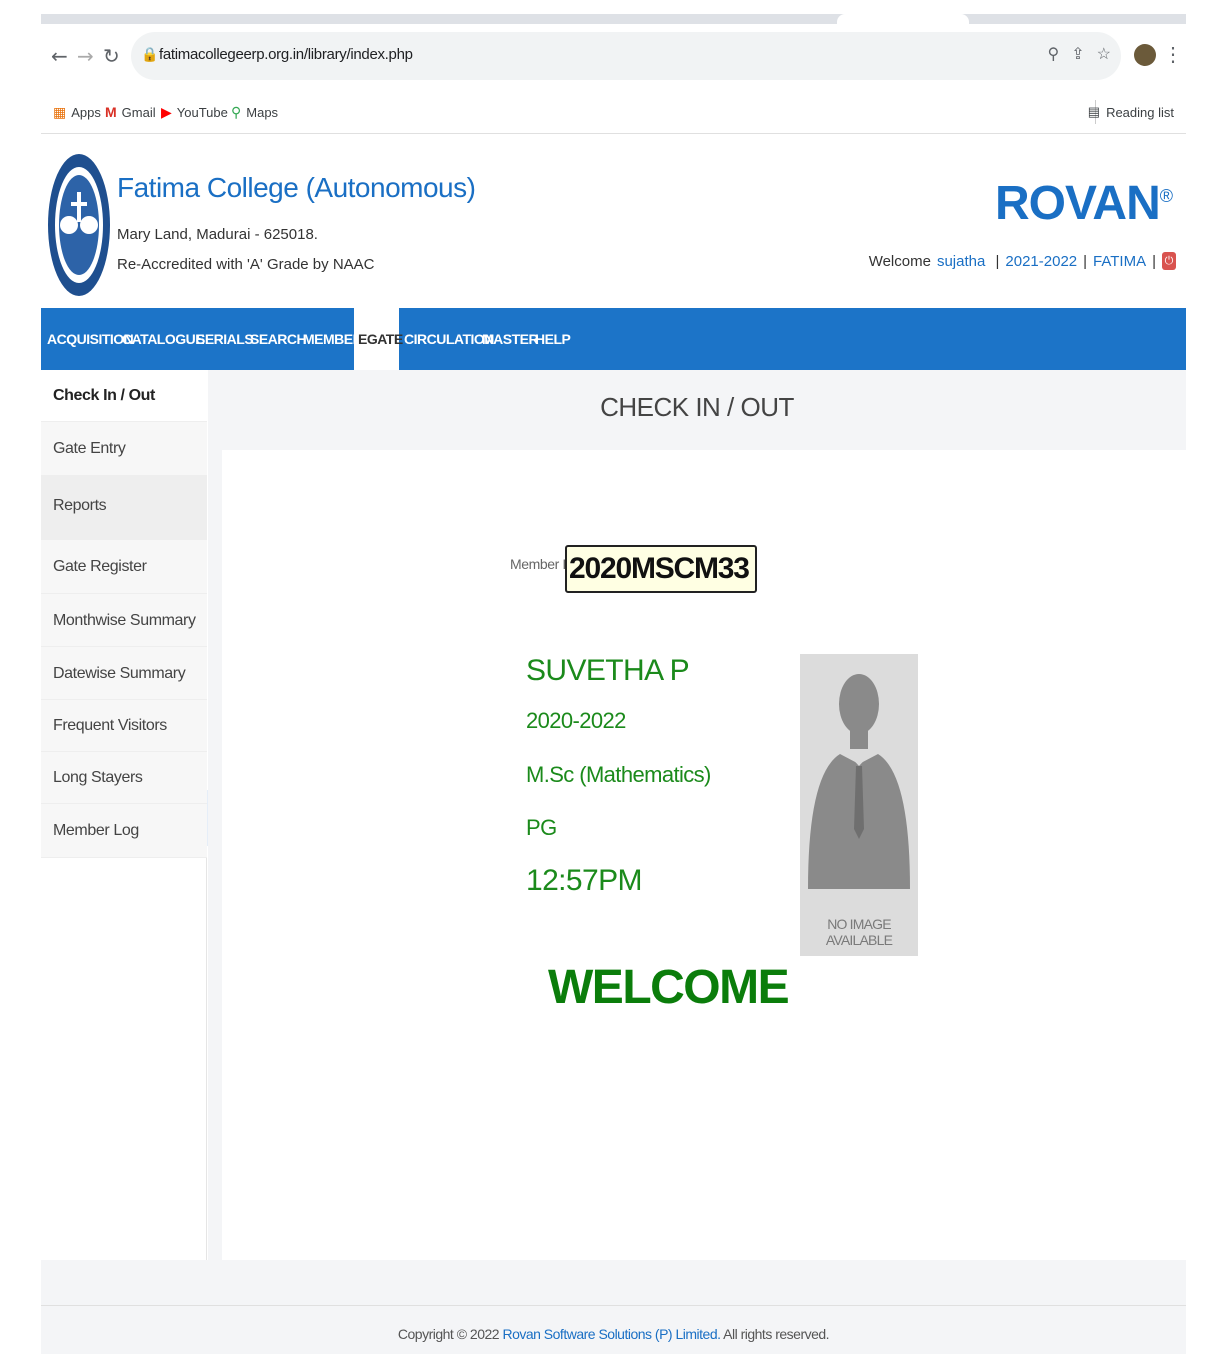 This screenshot has height=1367, width=1220. Describe the element at coordinates (124, 567) in the screenshot. I see `sidebar-item-gate-register: Gate Register` at that location.